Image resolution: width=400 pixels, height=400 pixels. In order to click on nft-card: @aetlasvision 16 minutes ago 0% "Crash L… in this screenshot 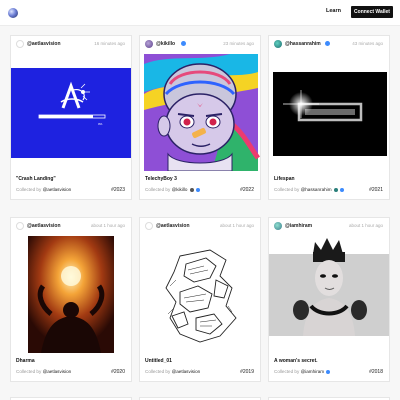, I will do `click(71, 117)`.